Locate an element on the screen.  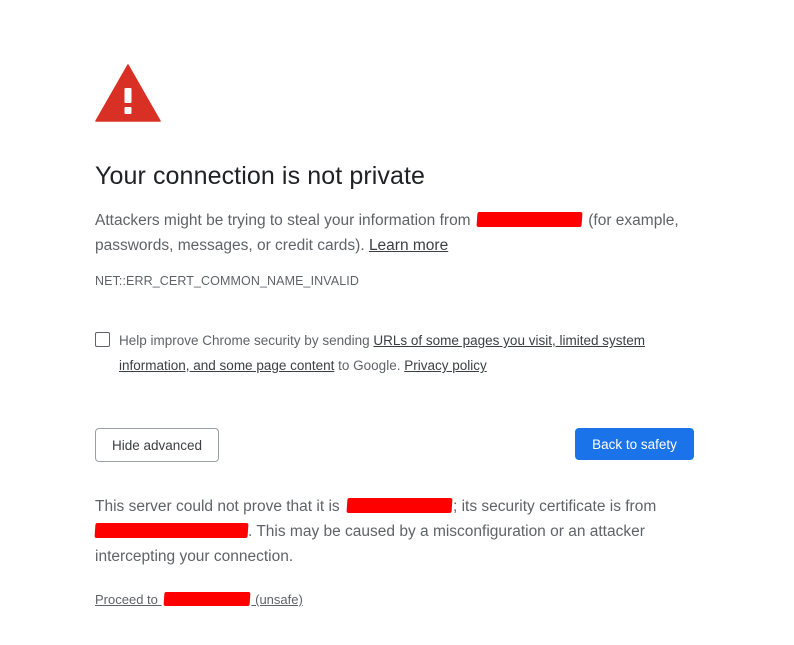
page-title: Your connection is not private is located at coordinates (260, 176).